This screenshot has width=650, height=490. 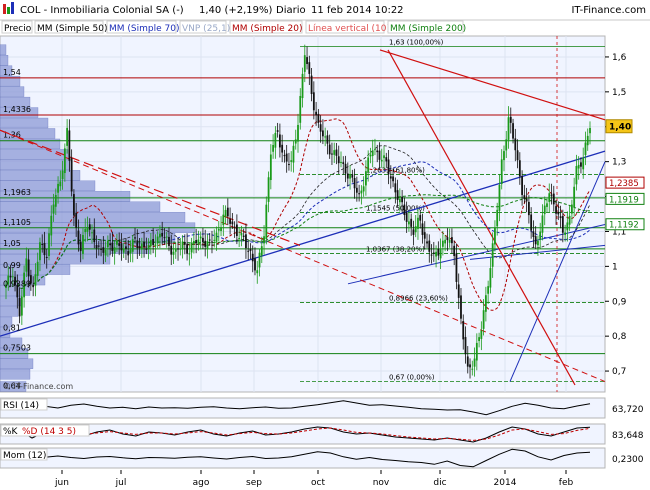 What do you see at coordinates (206, 29) in the screenshot?
I see `legend-item-3: VNP (25,1)` at bounding box center [206, 29].